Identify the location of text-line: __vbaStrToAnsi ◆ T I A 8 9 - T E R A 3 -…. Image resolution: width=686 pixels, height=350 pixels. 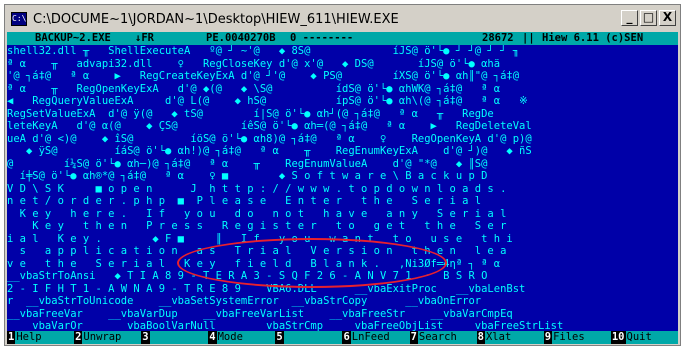
(247, 276).